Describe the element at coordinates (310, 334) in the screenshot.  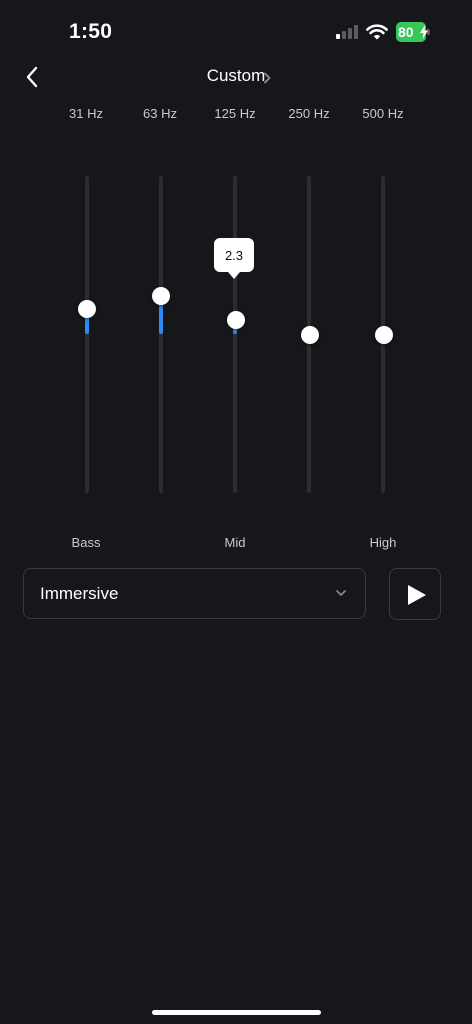
I see `eq-slider-thumb-250hz` at that location.